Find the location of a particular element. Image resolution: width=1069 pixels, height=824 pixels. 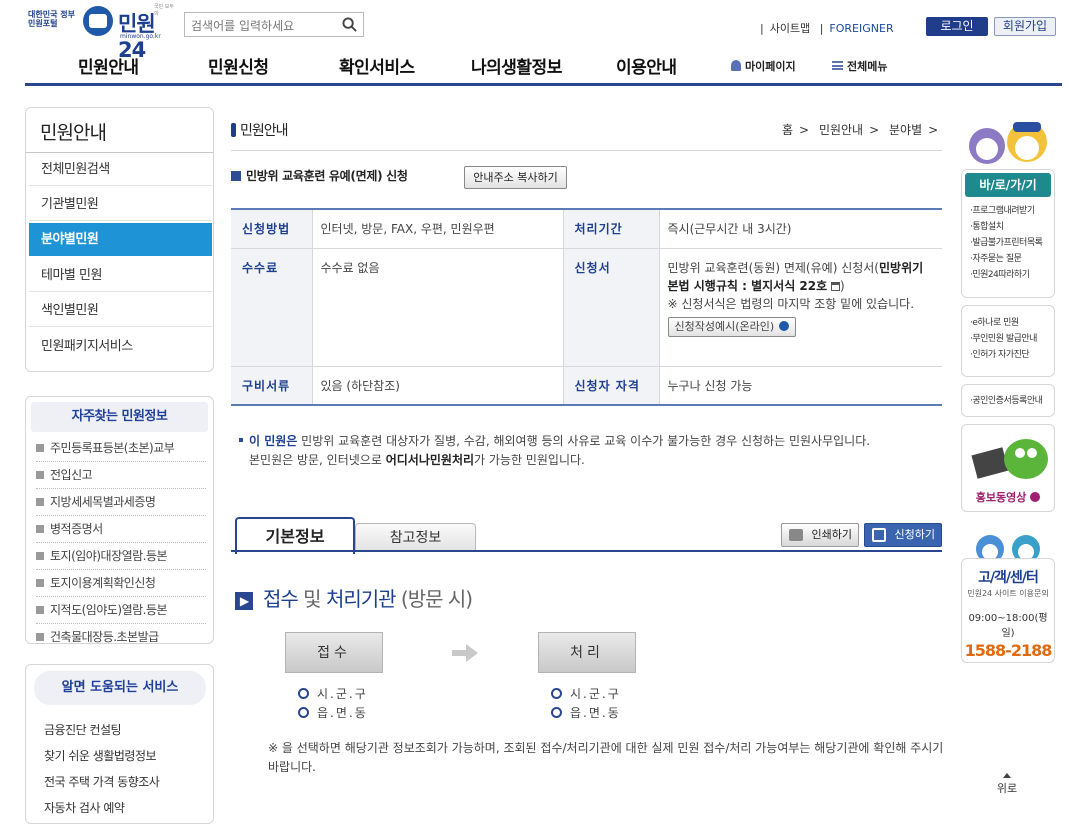

help-item: 찾기 쉬운 생활법령정보 is located at coordinates (100, 755).